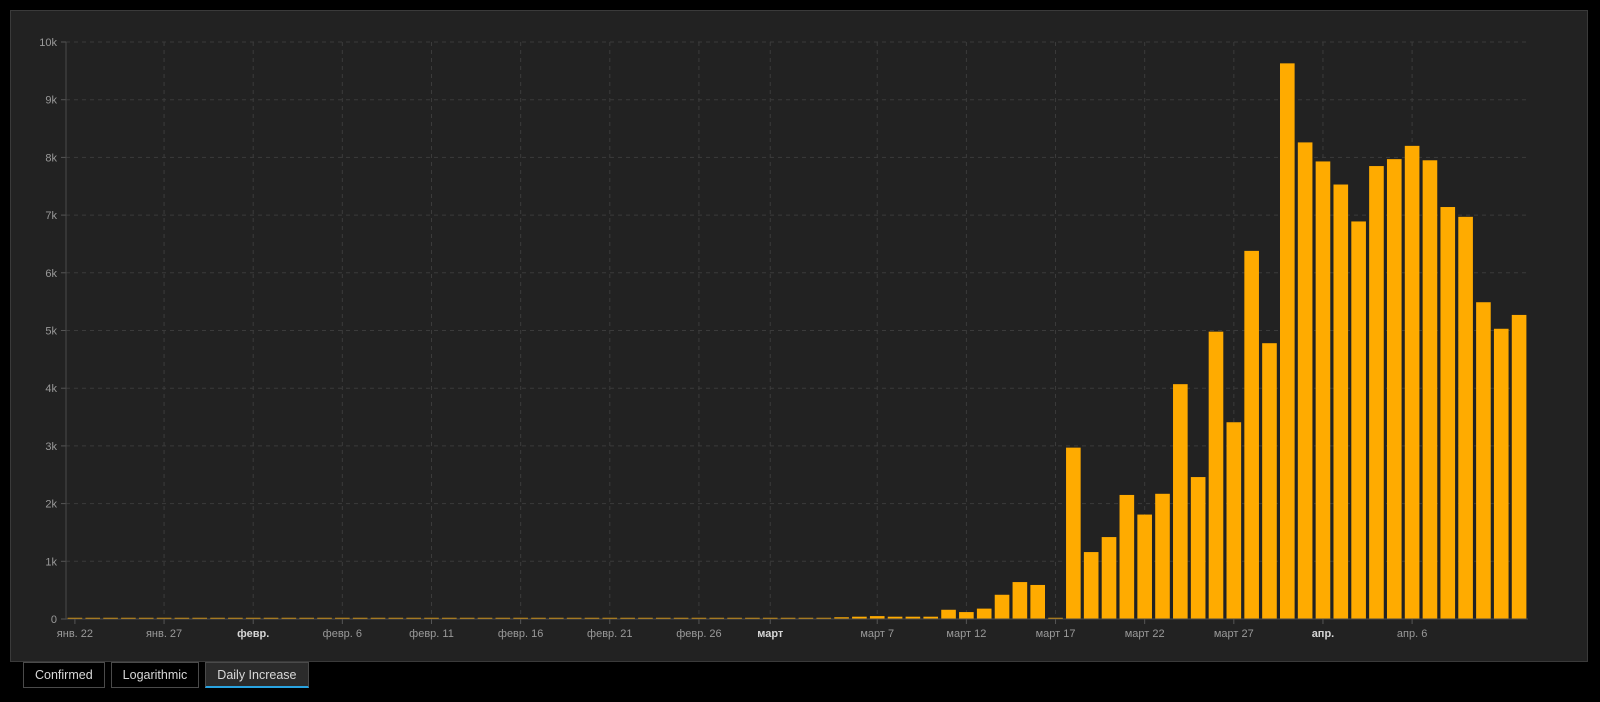  What do you see at coordinates (51, 447) in the screenshot?
I see `y-tick-label: 3k` at bounding box center [51, 447].